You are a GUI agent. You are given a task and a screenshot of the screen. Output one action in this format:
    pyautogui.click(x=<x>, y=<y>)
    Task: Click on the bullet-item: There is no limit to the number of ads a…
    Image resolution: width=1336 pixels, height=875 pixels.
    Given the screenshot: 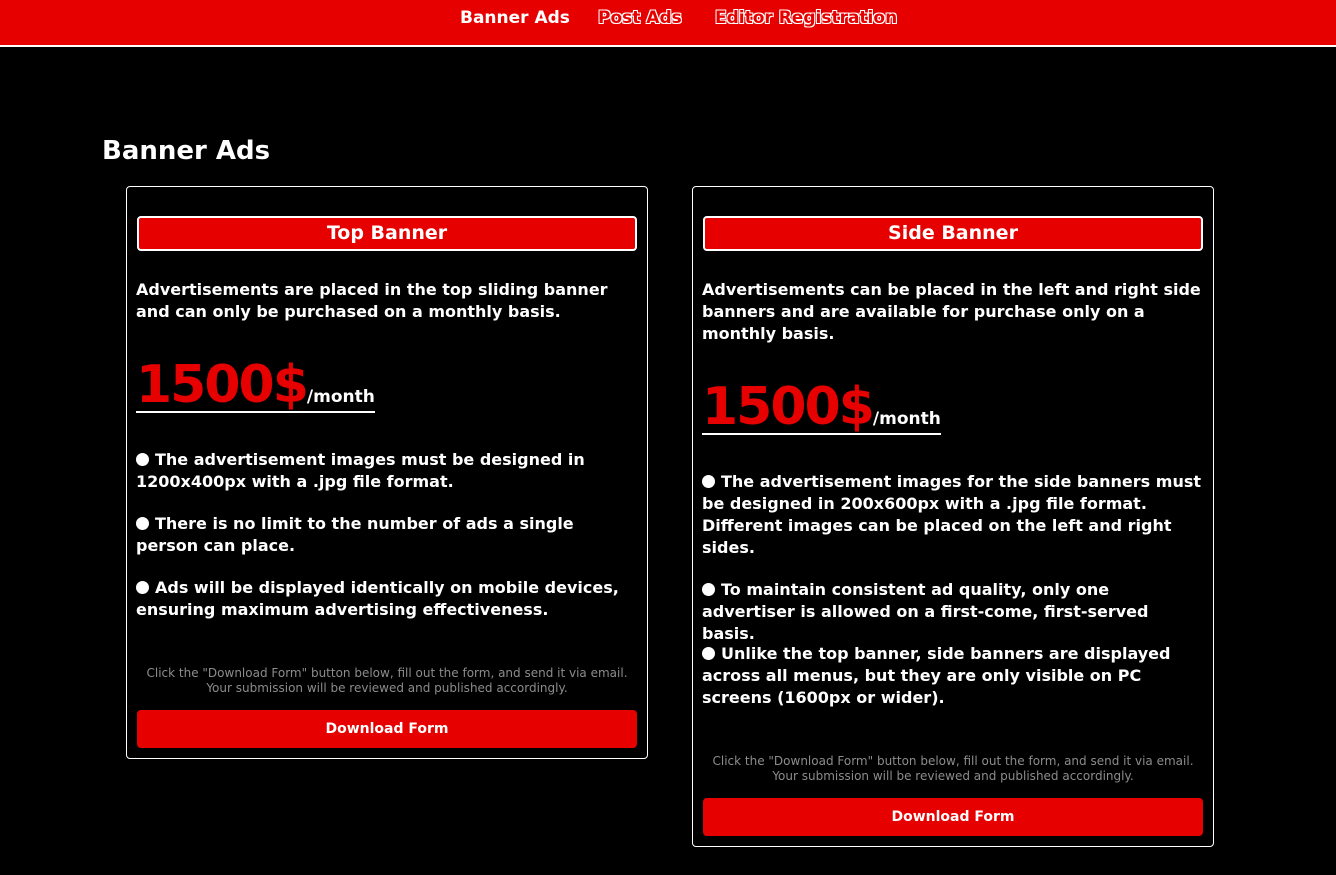 What is the action you would take?
    pyautogui.click(x=387, y=535)
    